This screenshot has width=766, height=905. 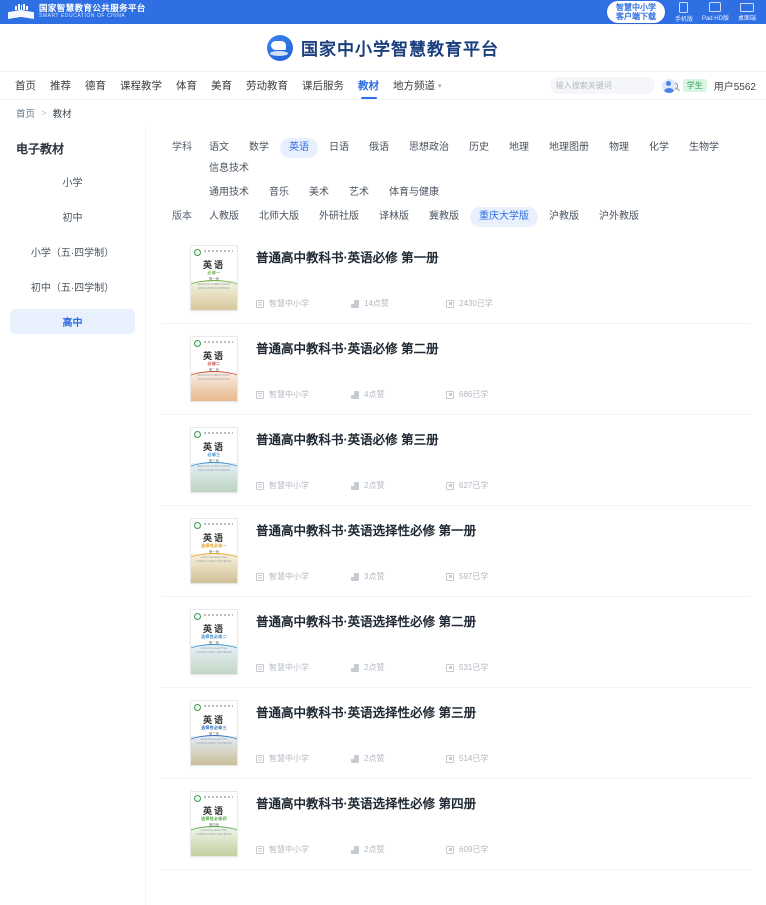 I want to click on nav-item-arts: 美育, so click(x=221, y=86).